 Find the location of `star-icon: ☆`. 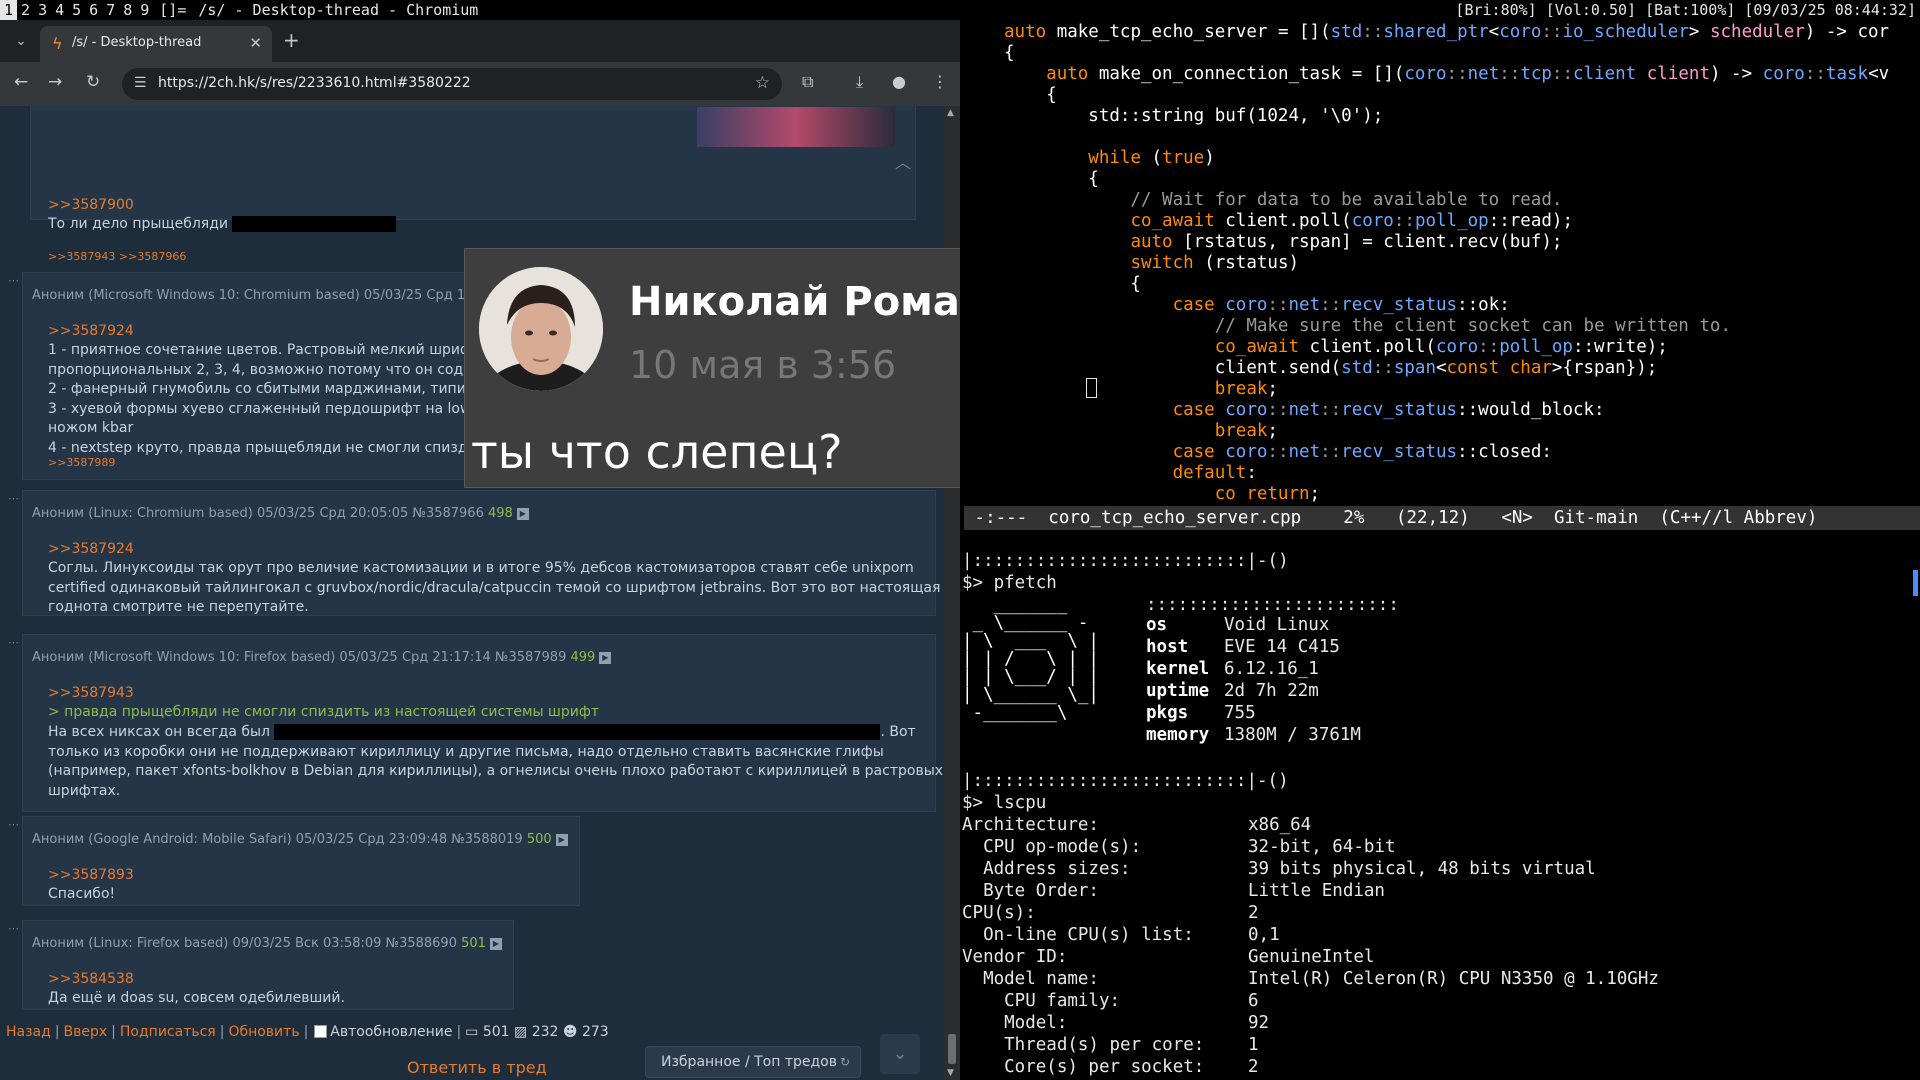

star-icon: ☆ is located at coordinates (762, 83).